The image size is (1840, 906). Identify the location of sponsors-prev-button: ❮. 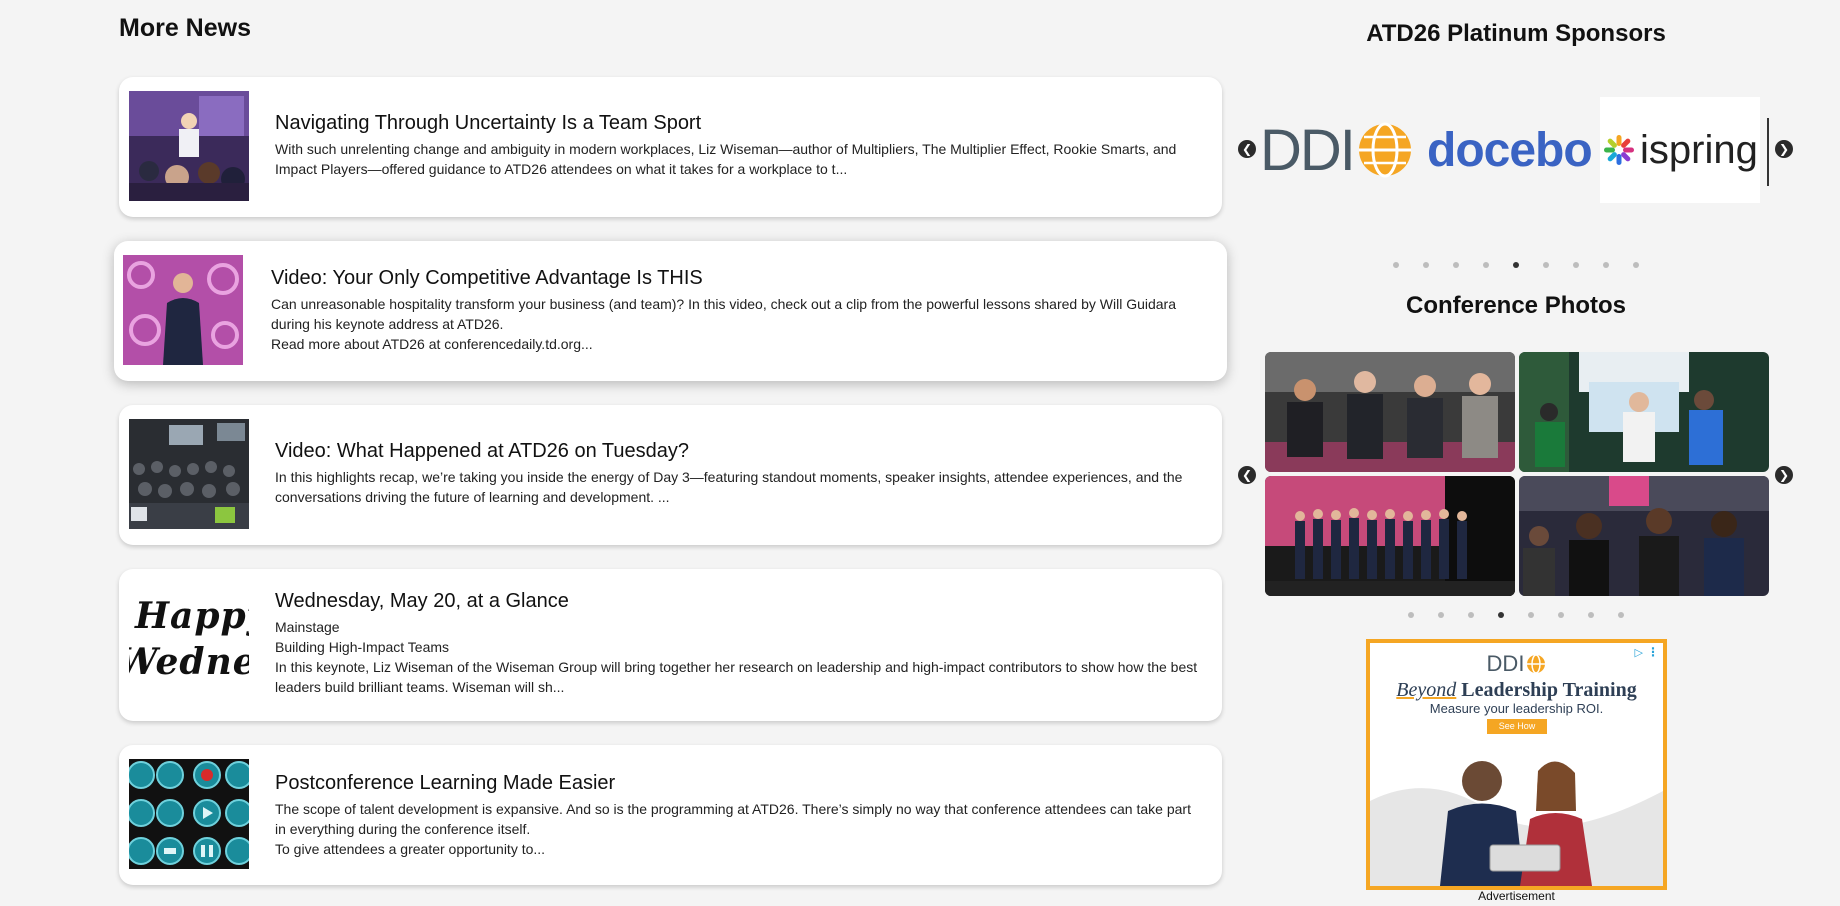
(1247, 149).